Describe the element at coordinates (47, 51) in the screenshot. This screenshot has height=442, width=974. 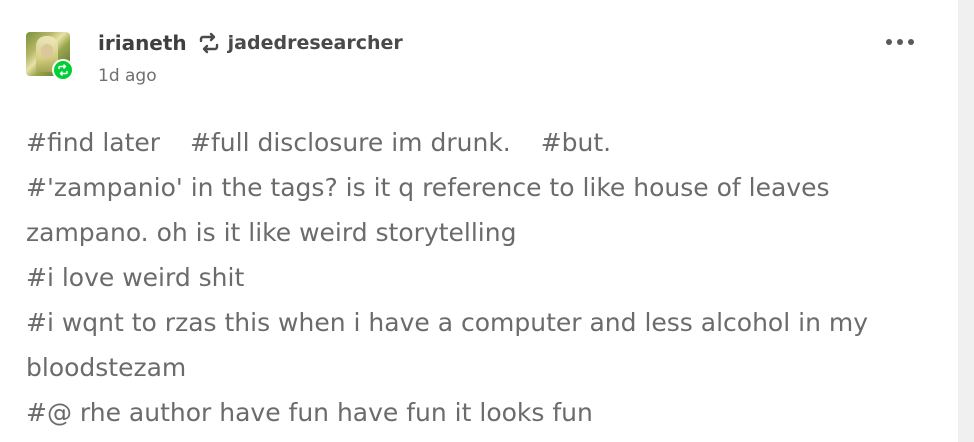
I see `avatar-face` at that location.